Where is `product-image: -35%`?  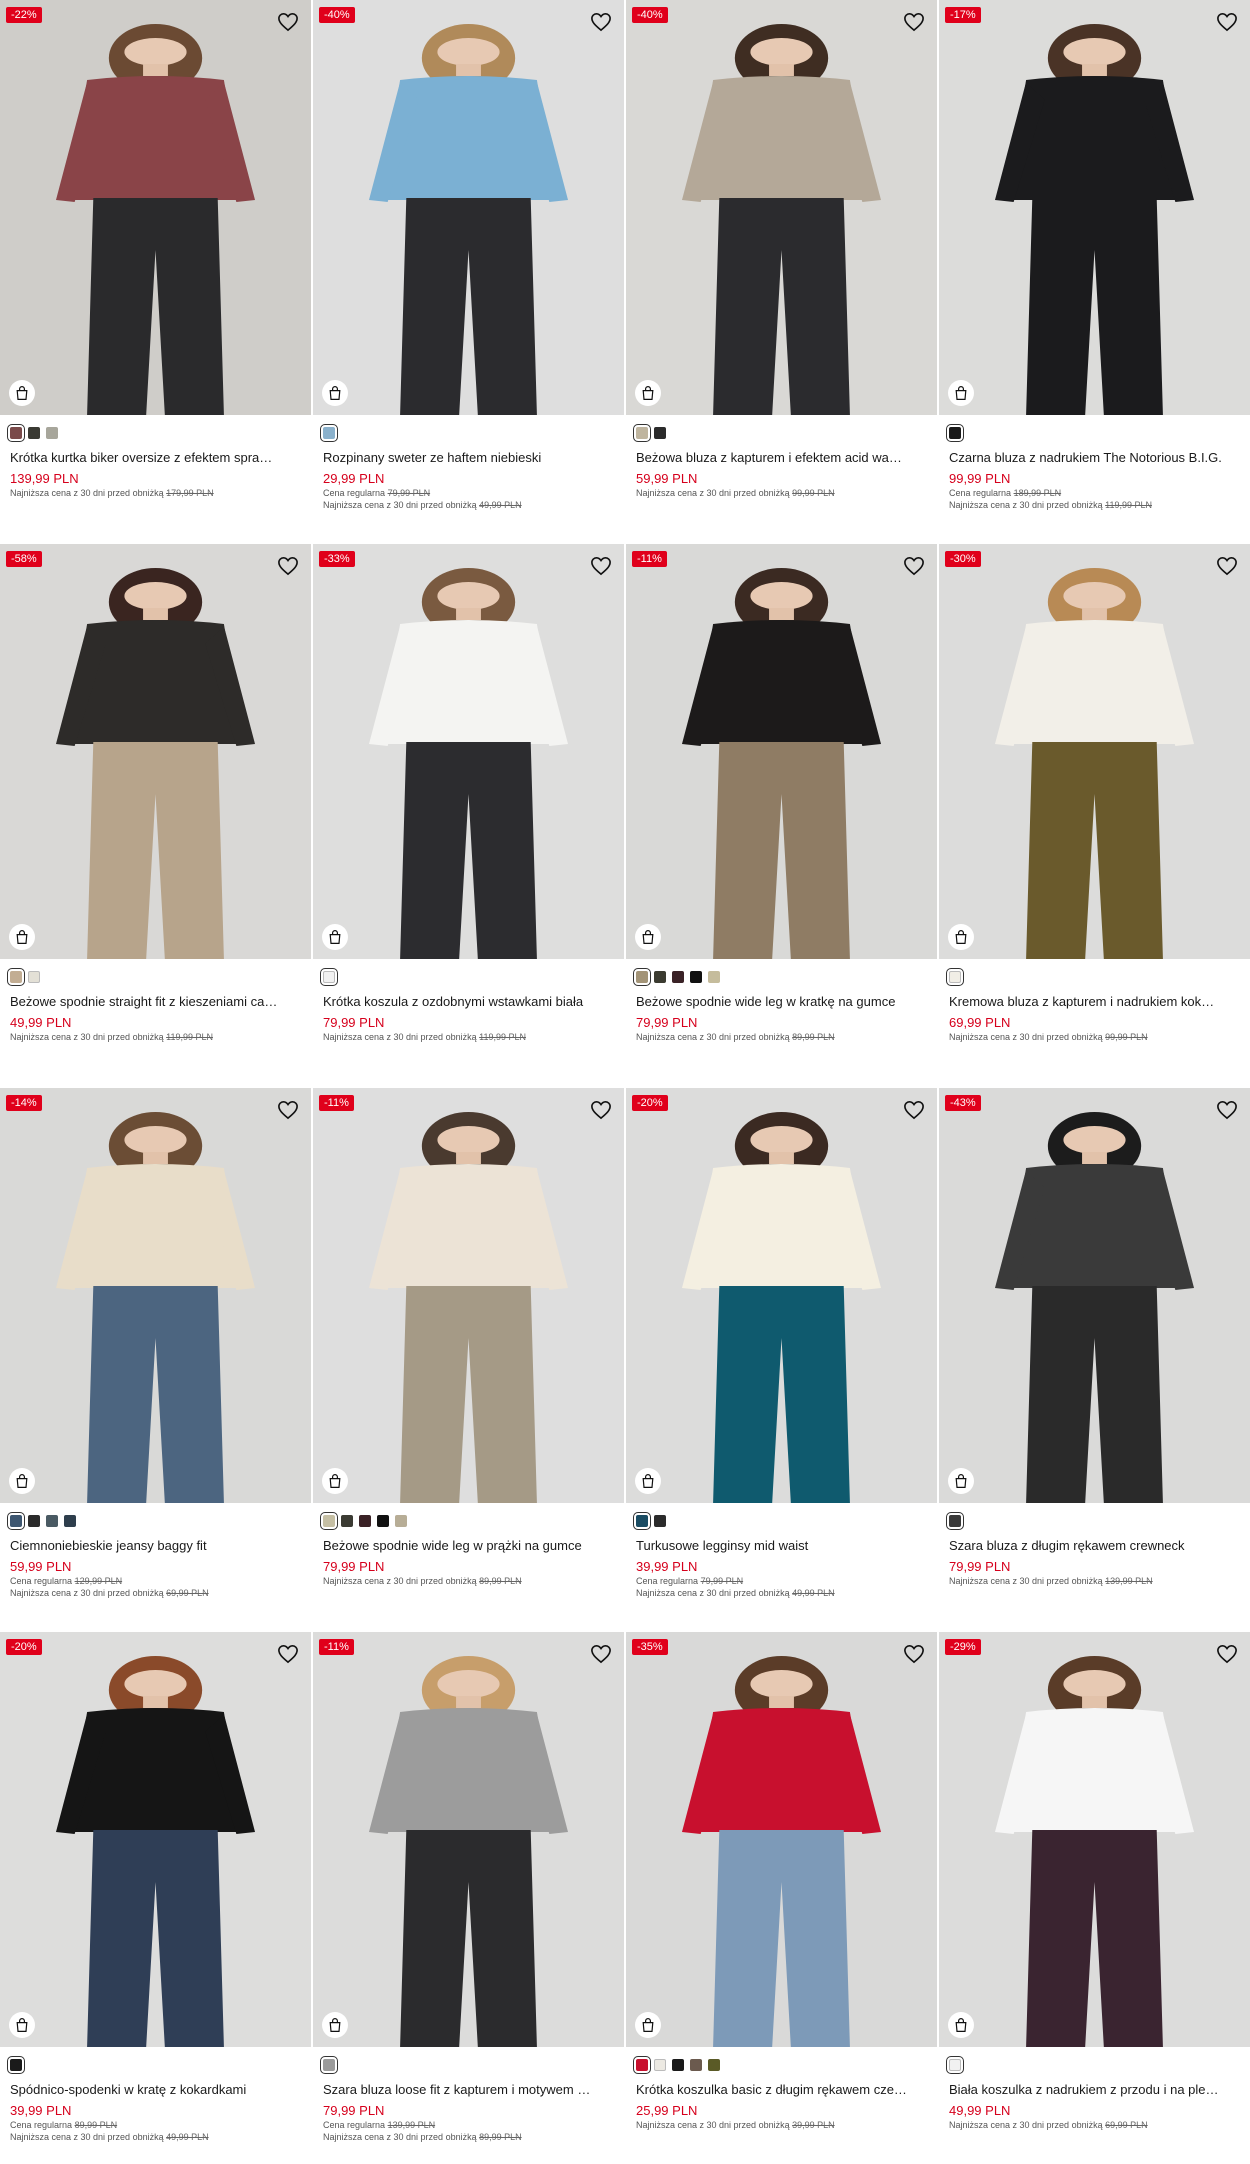
product-image: -35% is located at coordinates (781, 1839).